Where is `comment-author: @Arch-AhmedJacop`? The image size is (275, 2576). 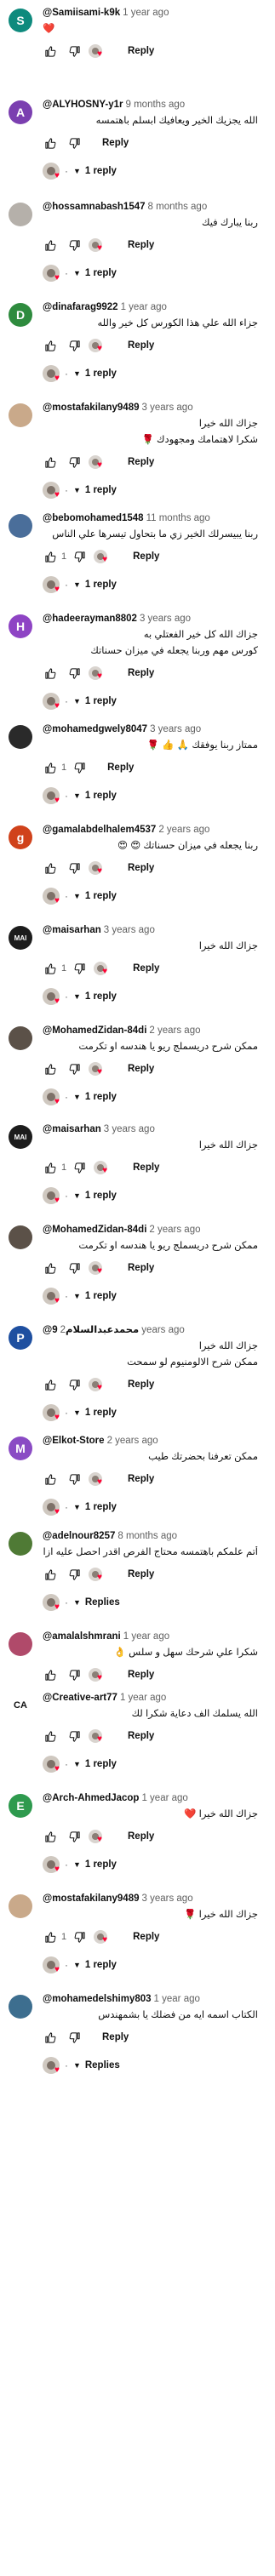
comment-author: @Arch-AhmedJacop is located at coordinates (91, 1798).